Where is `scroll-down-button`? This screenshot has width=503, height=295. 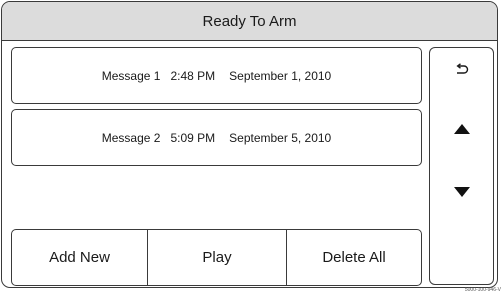
scroll-down-button is located at coordinates (461, 192).